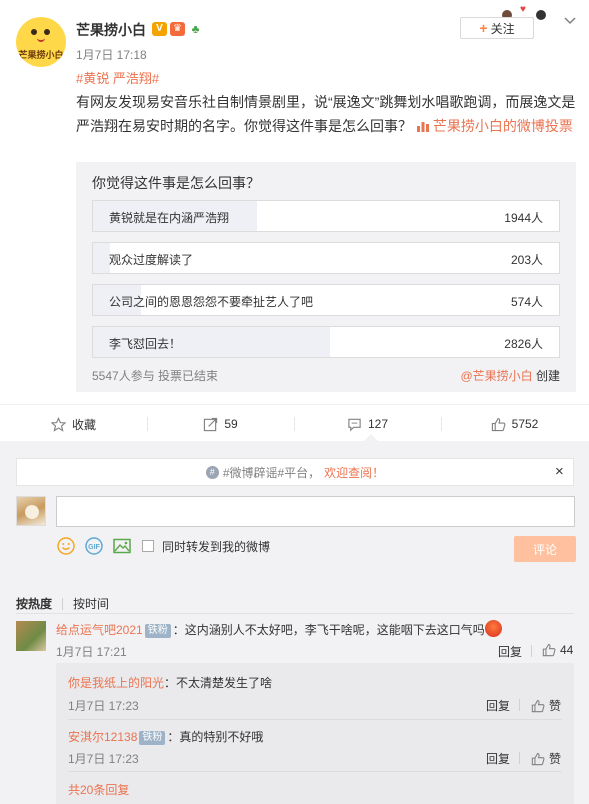  What do you see at coordinates (378, 424) in the screenshot?
I see `comment-count: 127` at bounding box center [378, 424].